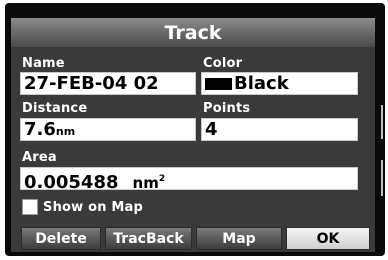 This screenshot has height=260, width=388. I want to click on area-field: 0.005488 nm2, so click(189, 180).